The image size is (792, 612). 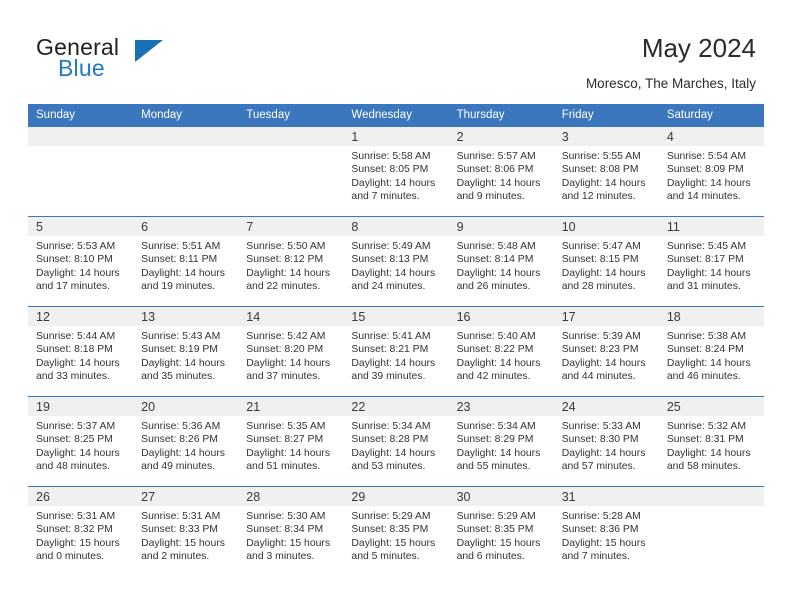 What do you see at coordinates (181, 426) in the screenshot?
I see `sunrise-text: Sunrise: 5:36 AM` at bounding box center [181, 426].